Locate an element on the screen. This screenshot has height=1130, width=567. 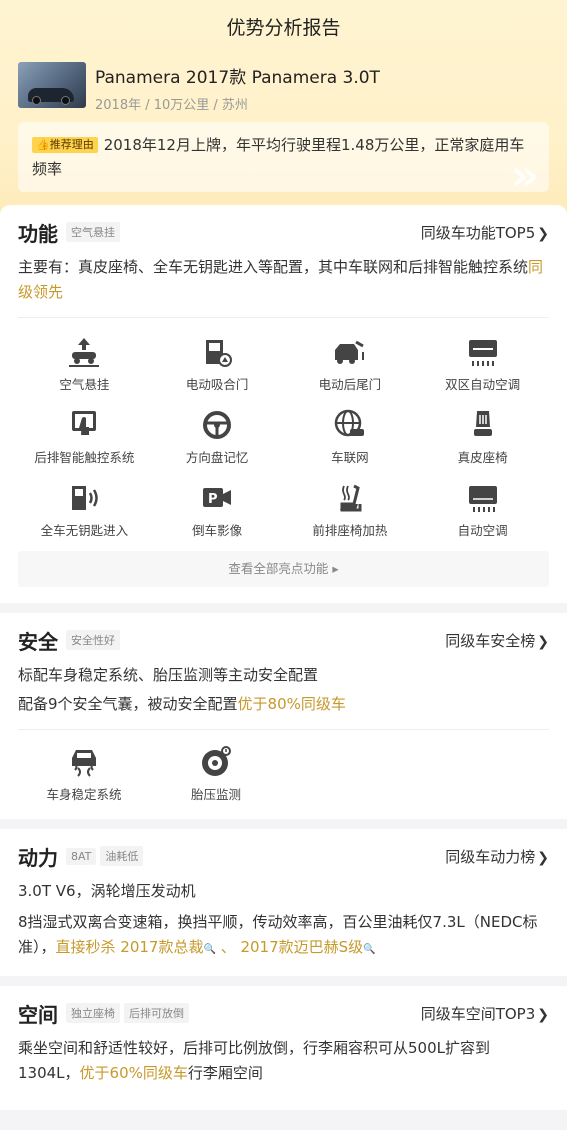
safety-desc-passive: 配备9个安全气囊，被动安全配置优于80%同级车 is located at coordinates (182, 704).